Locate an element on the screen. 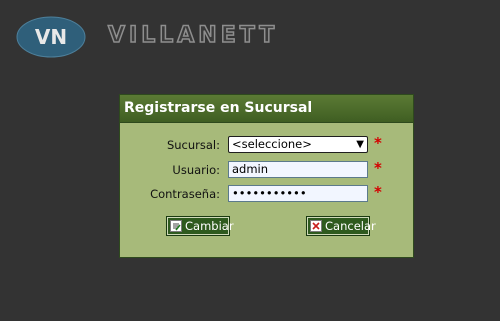  sucursal-select: <seleccione> ▼ is located at coordinates (298, 144).